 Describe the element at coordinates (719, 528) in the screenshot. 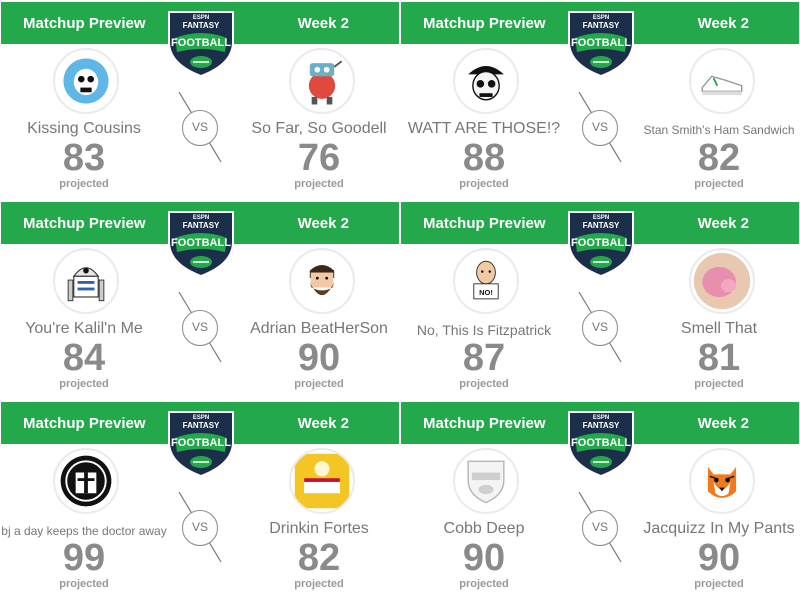

I see `team-name: Jacquizz In My Pants` at that location.